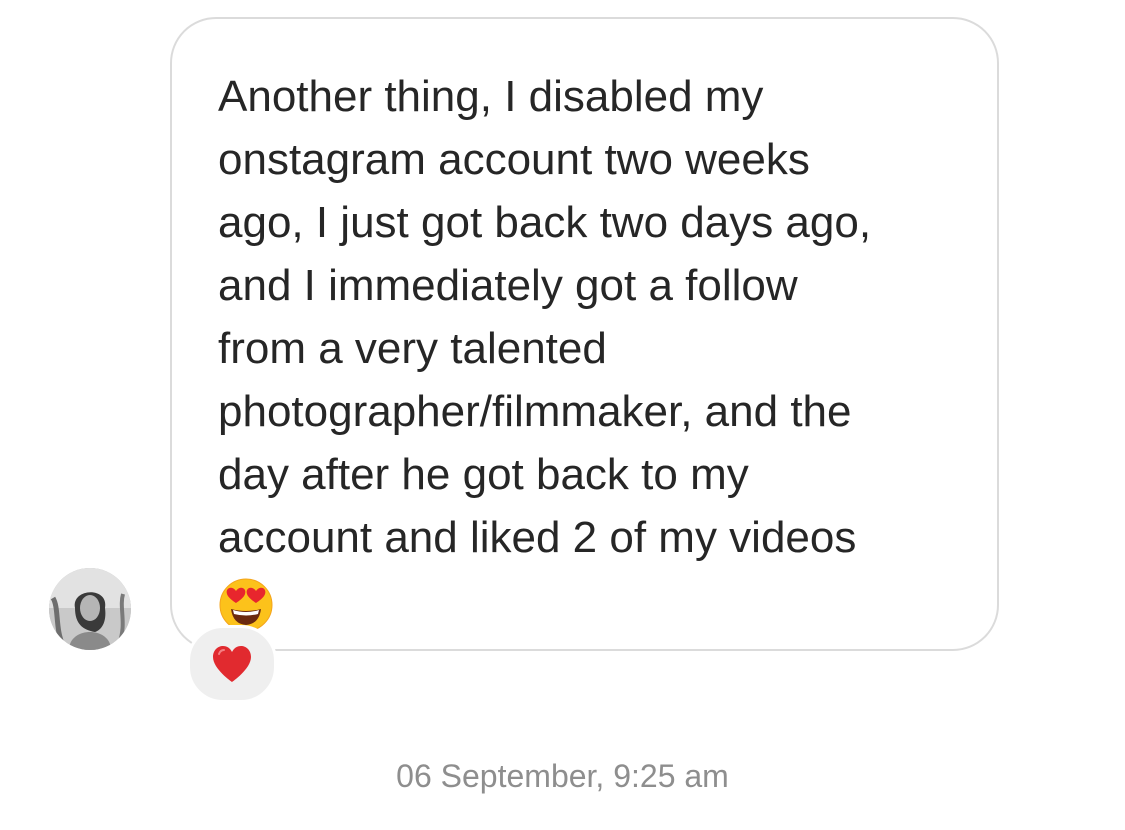 This screenshot has width=1125, height=830. What do you see at coordinates (508, 285) in the screenshot?
I see `message-line: and I immediately got a follow` at bounding box center [508, 285].